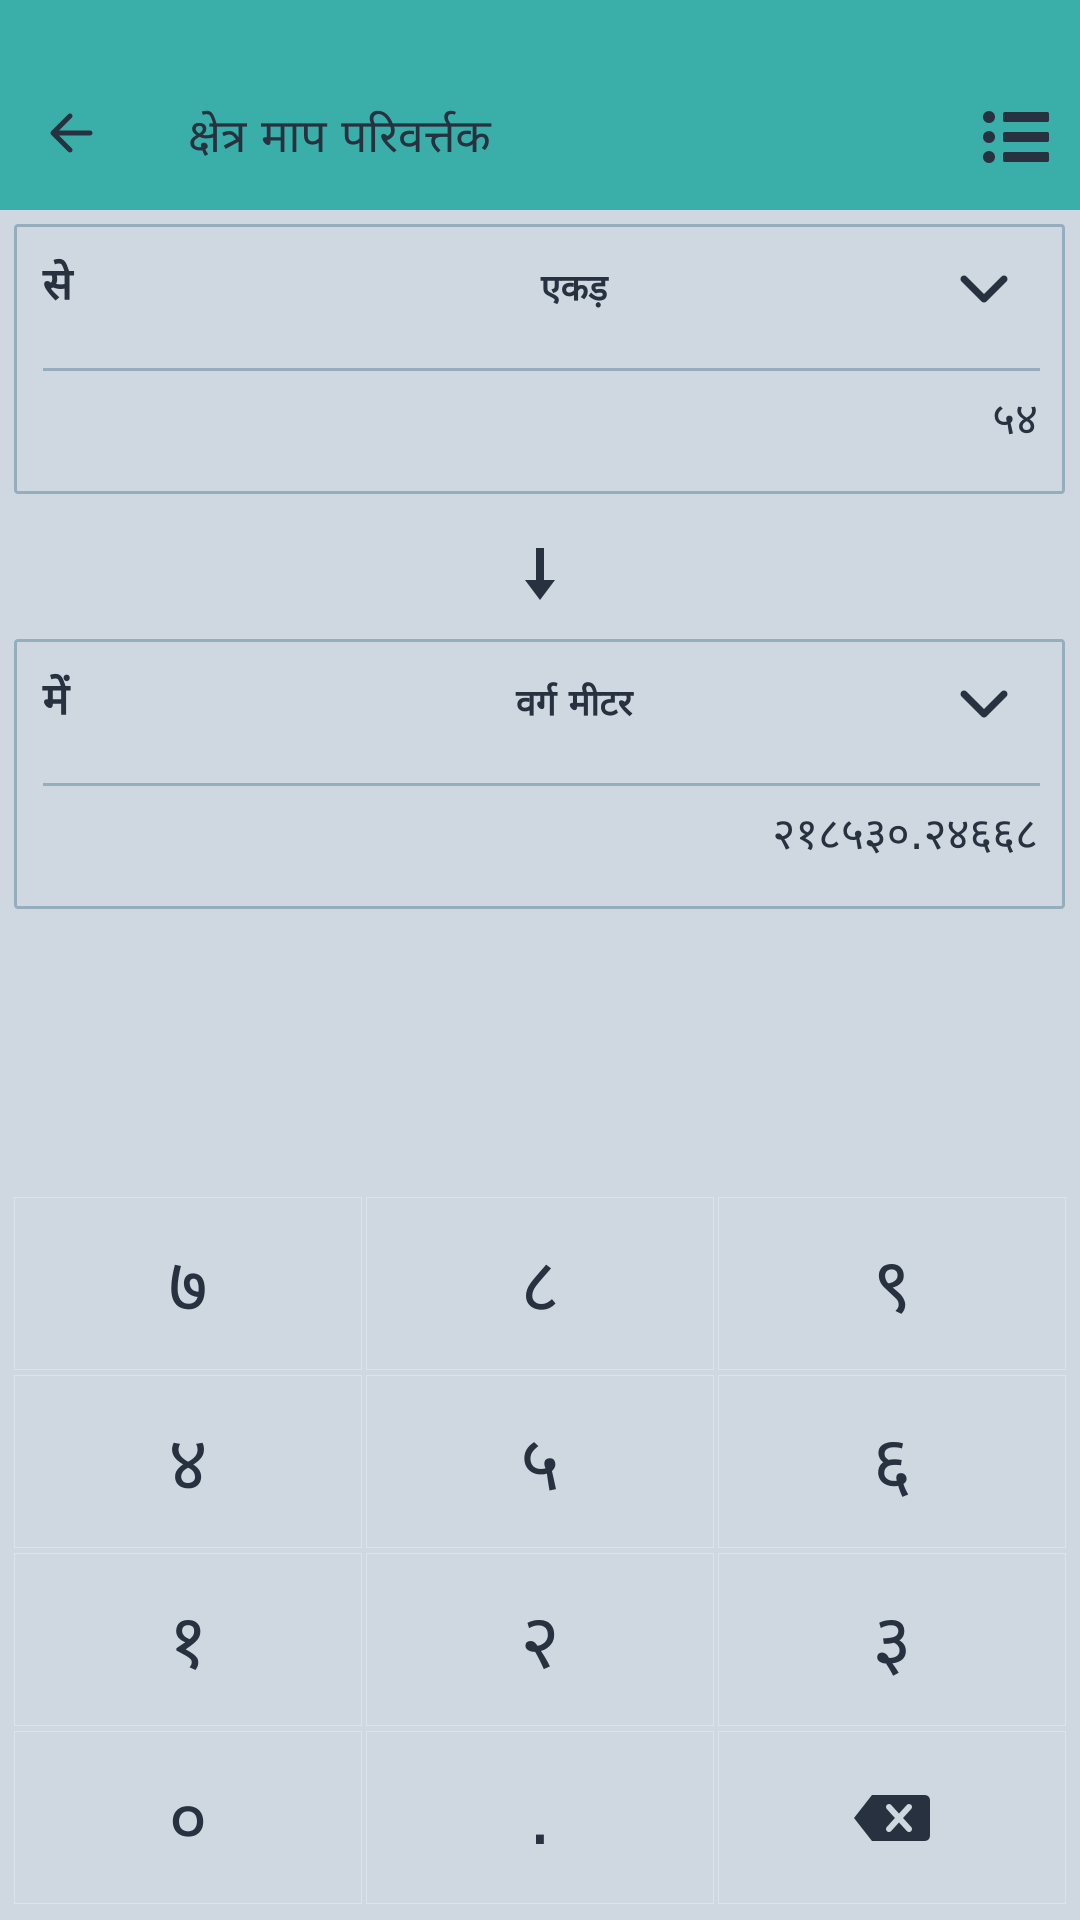 The height and width of the screenshot is (1920, 1080). I want to click on key-6: ६, so click(892, 1461).